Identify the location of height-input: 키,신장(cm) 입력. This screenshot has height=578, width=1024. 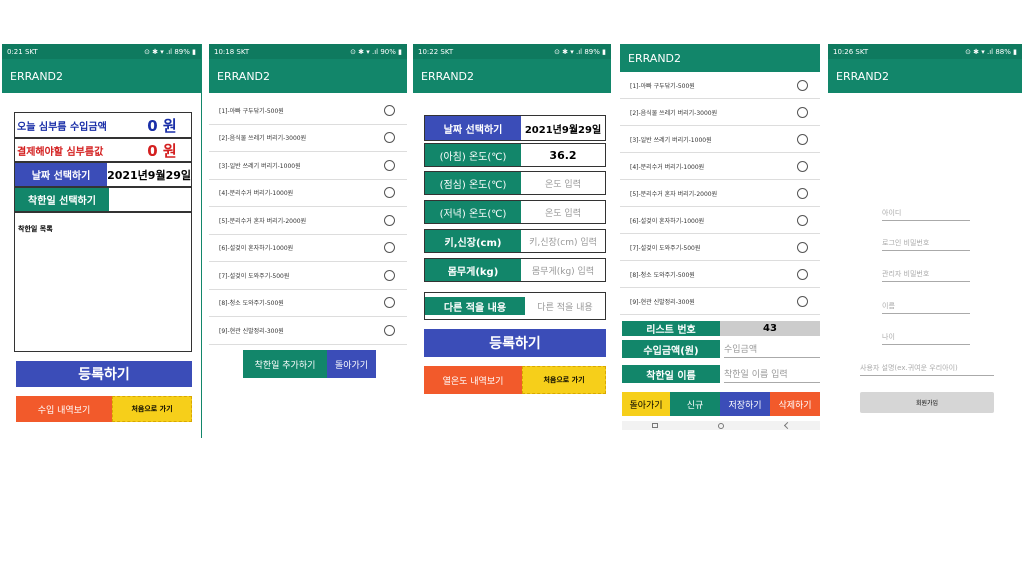
(563, 241).